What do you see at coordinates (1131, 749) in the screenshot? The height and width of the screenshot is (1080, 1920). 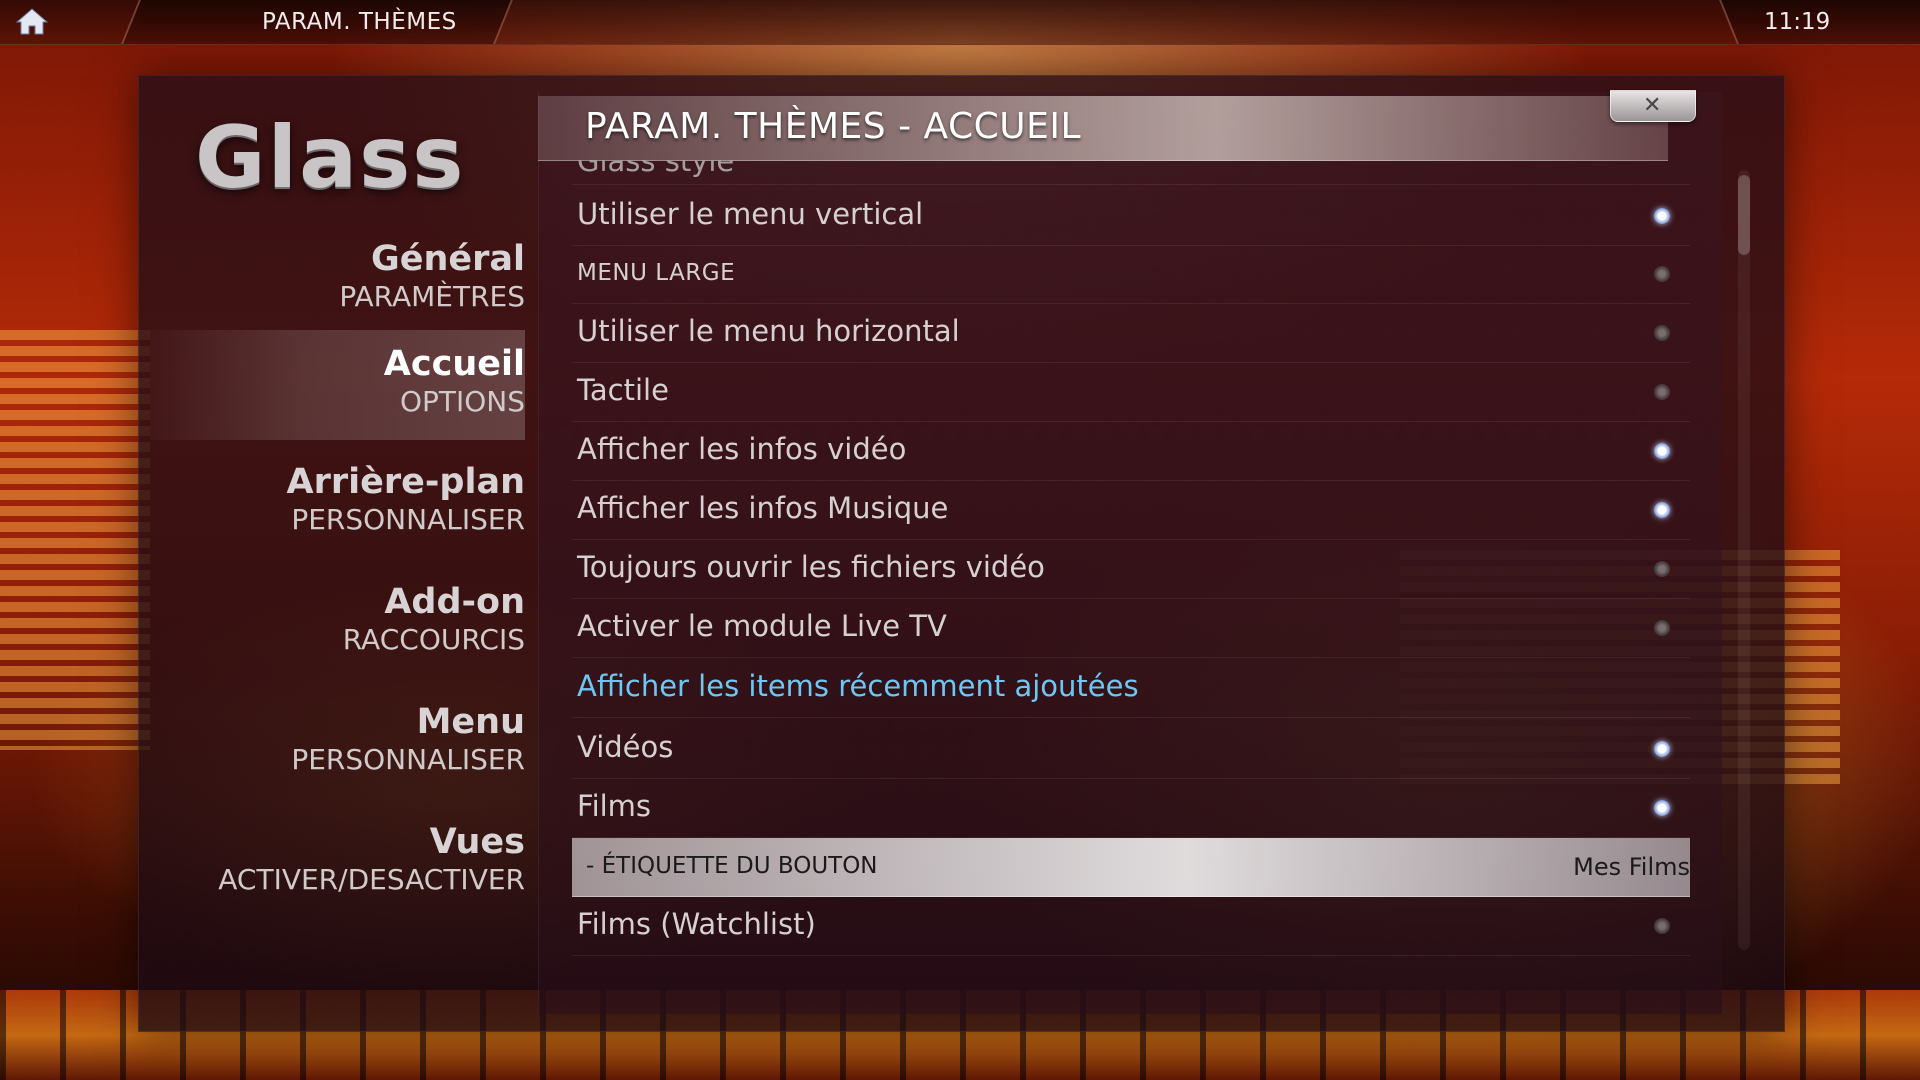 I see `setting-row: Vidéos` at bounding box center [1131, 749].